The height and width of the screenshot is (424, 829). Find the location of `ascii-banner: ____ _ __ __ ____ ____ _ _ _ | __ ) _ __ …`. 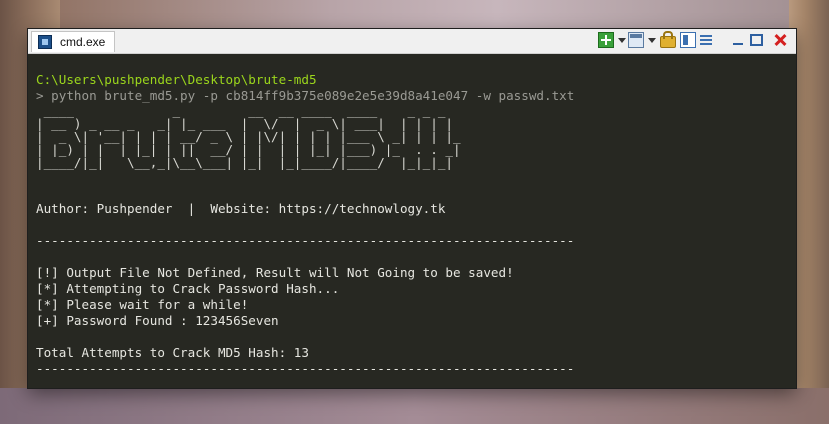

ascii-banner: ____ _ __ __ ____ ____ _ _ _ | __ ) _ __ … is located at coordinates (412, 136).